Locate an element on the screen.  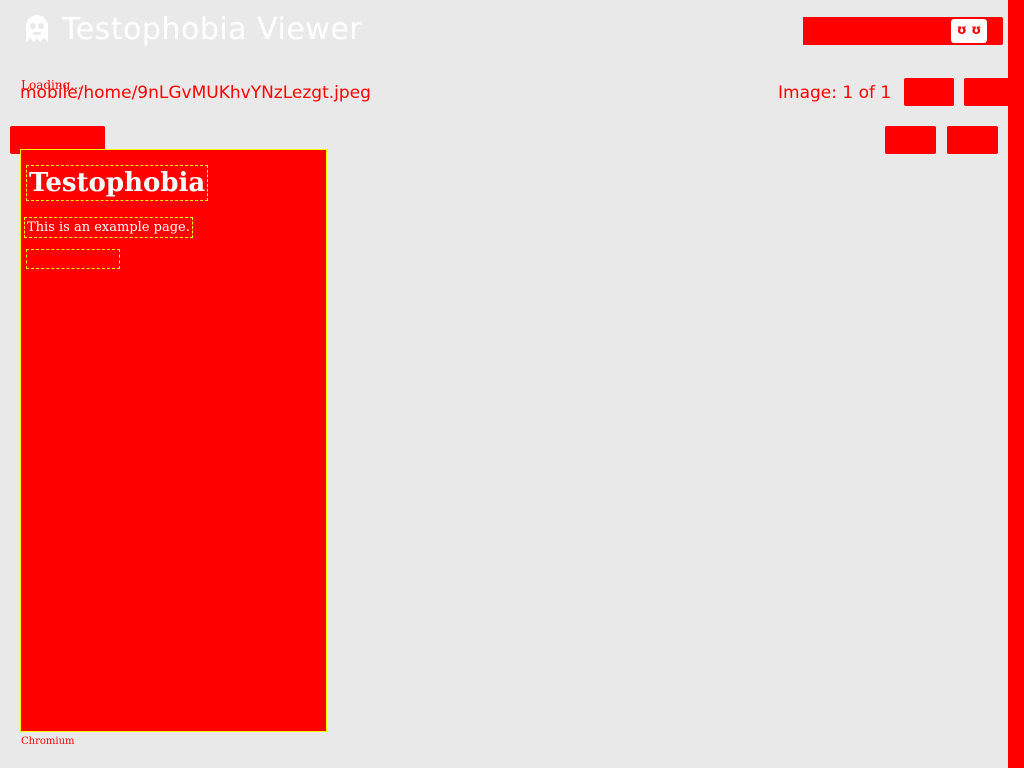
vertical-scrollbar is located at coordinates (1016, 384).